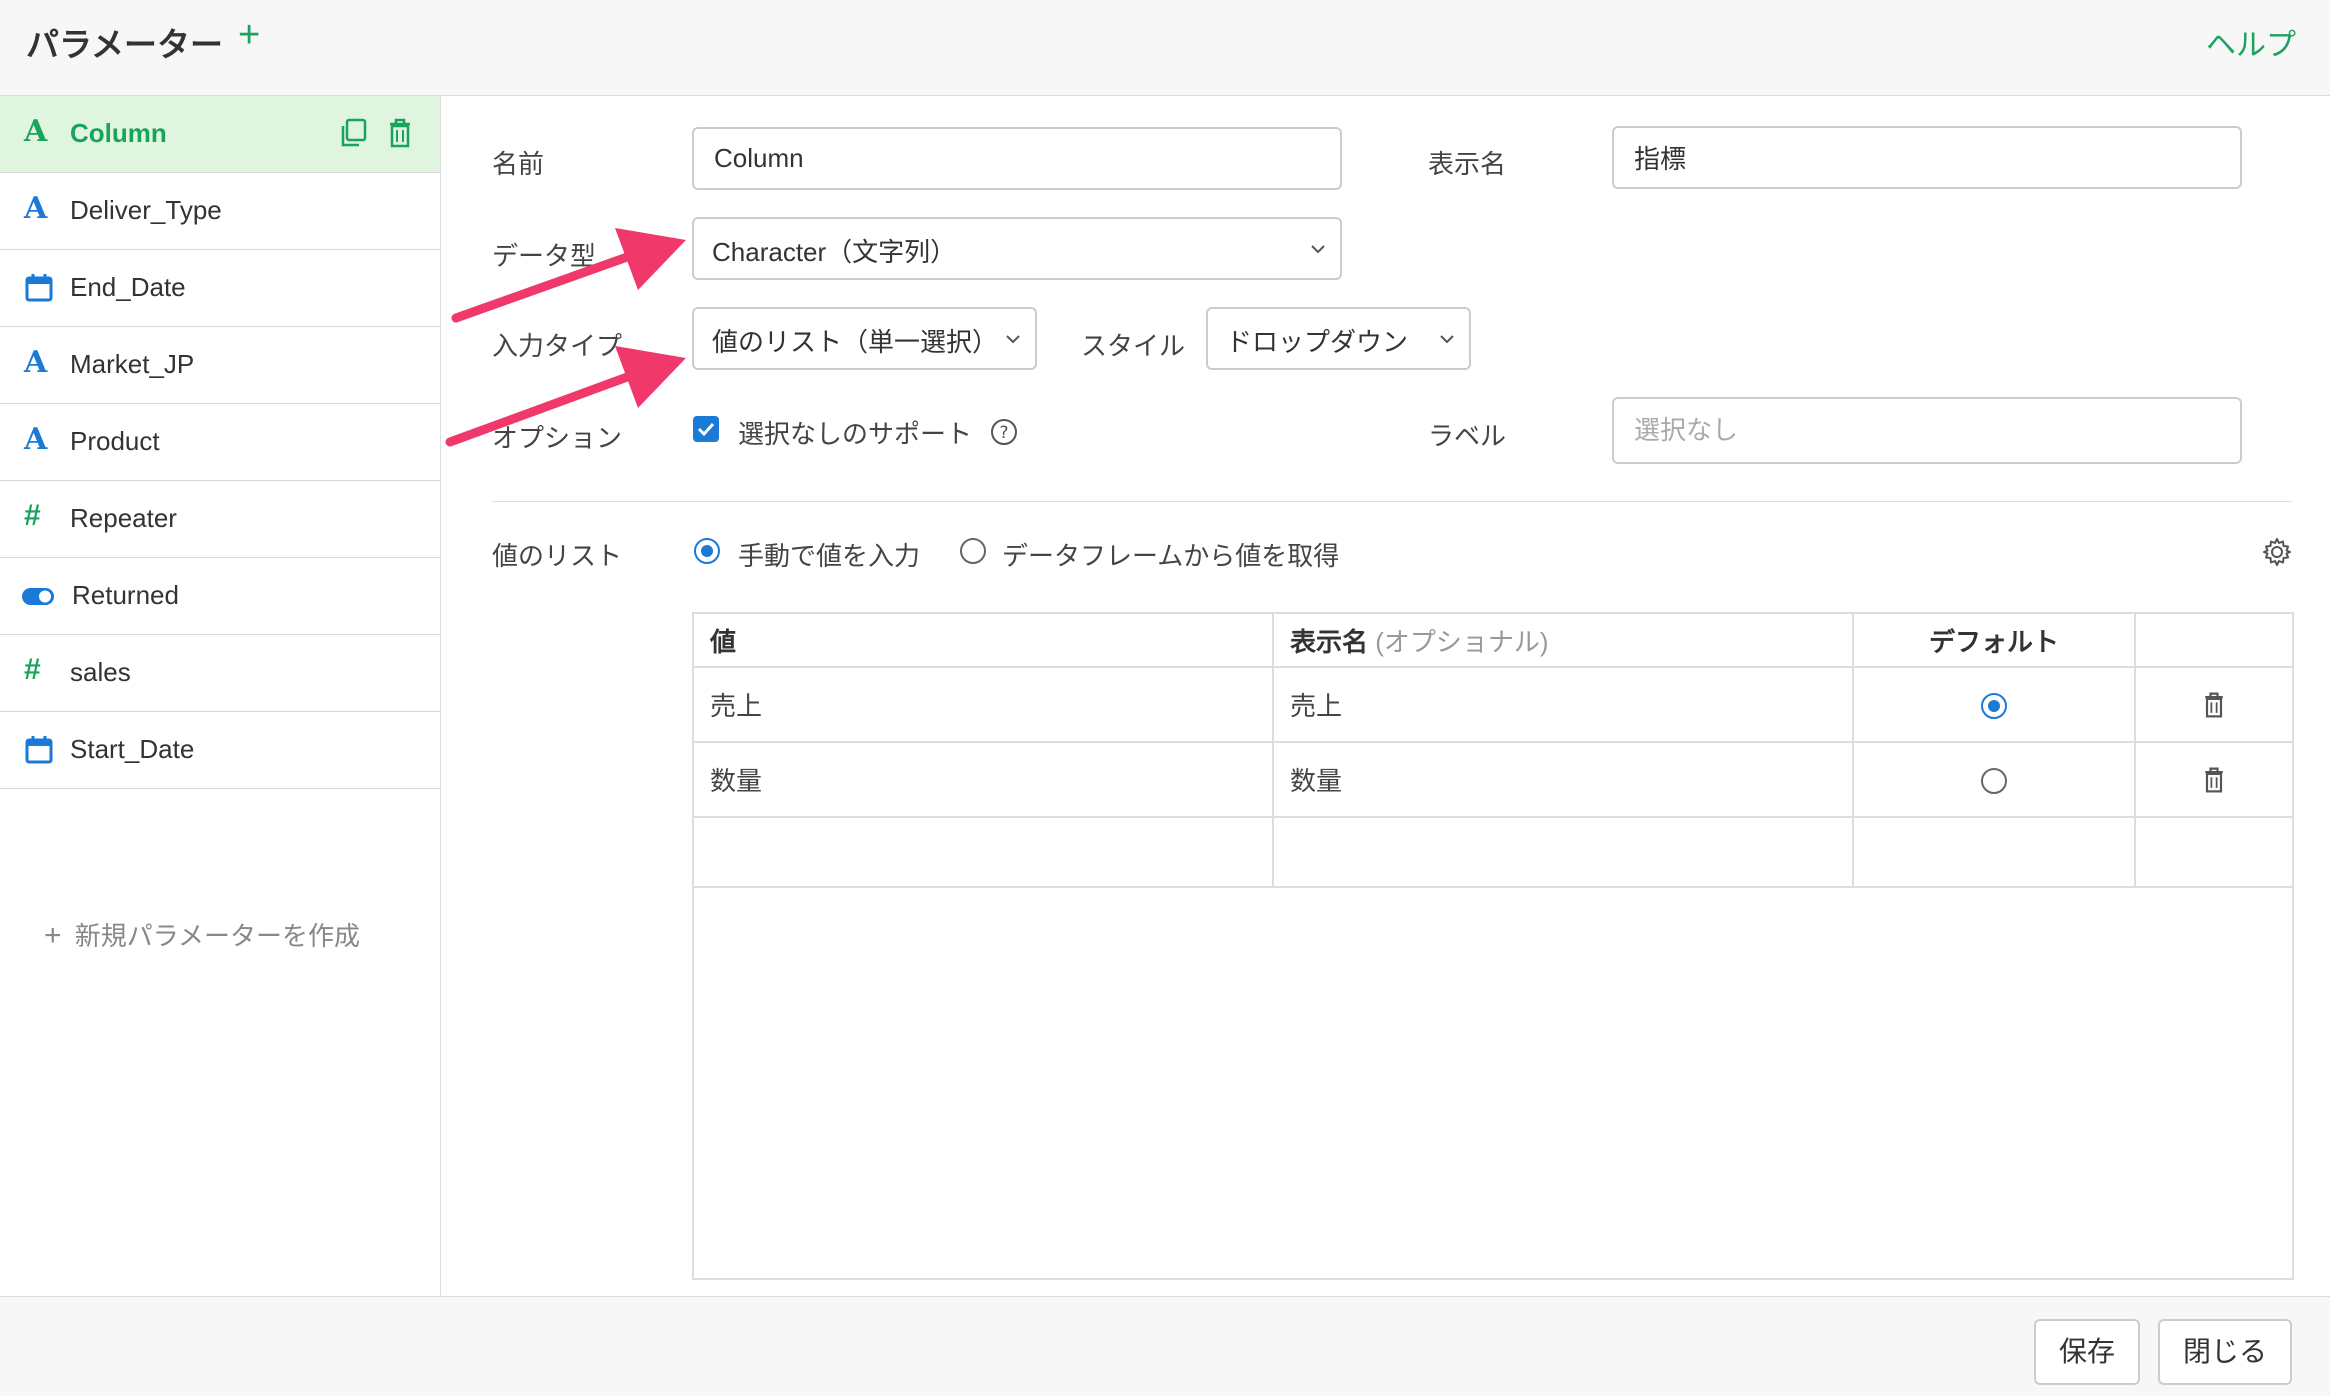 The height and width of the screenshot is (1396, 2330). Describe the element at coordinates (220, 288) in the screenshot. I see `sidebar-item-end-date: End_Date` at that location.